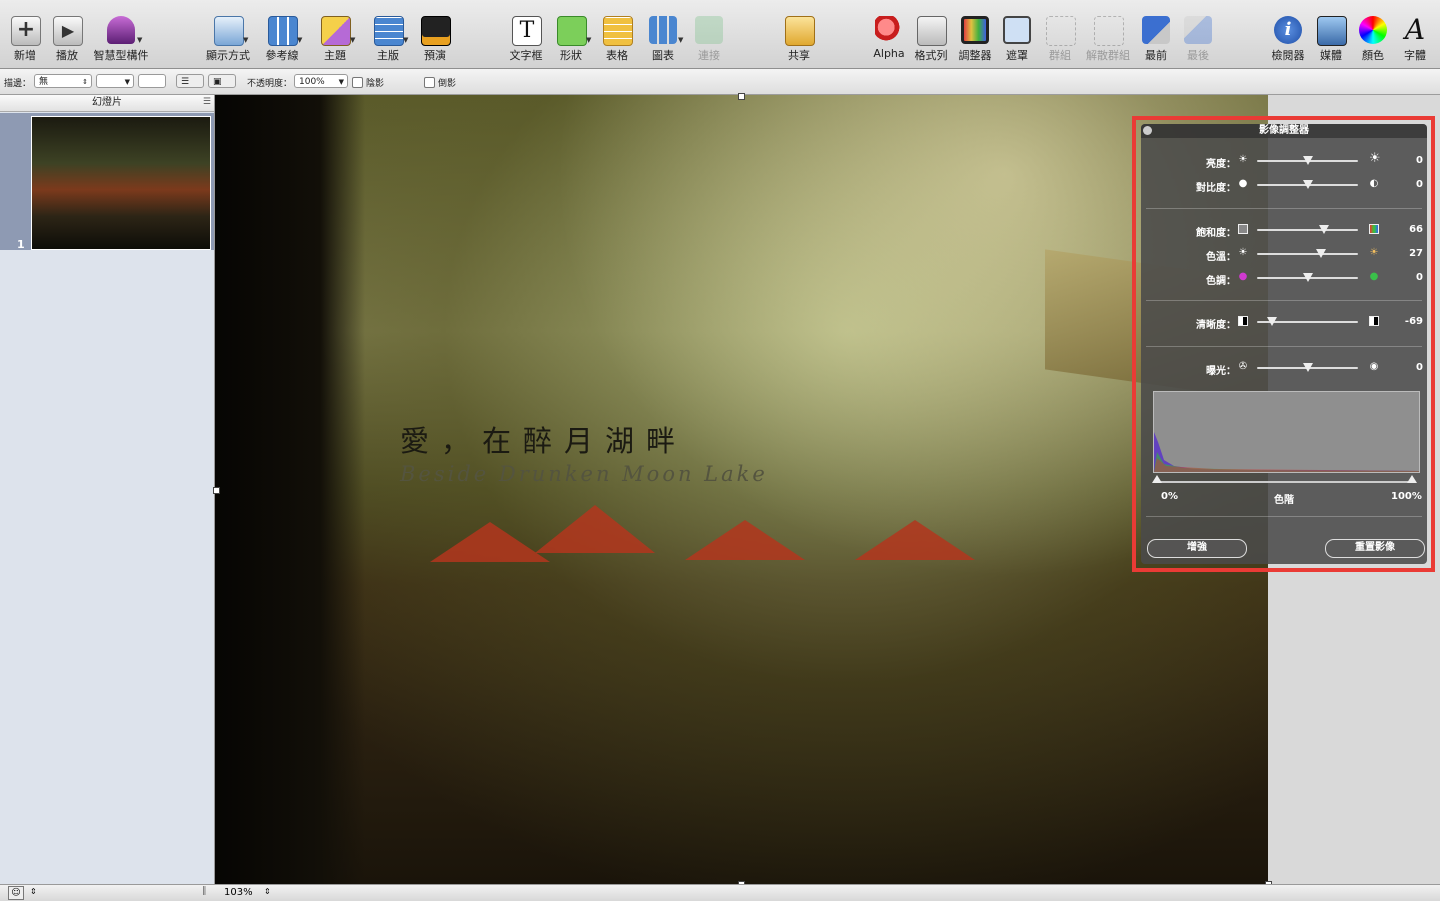 The width and height of the screenshot is (1440, 901). What do you see at coordinates (115, 81) in the screenshot?
I see `stroke-width-select: ▼` at bounding box center [115, 81].